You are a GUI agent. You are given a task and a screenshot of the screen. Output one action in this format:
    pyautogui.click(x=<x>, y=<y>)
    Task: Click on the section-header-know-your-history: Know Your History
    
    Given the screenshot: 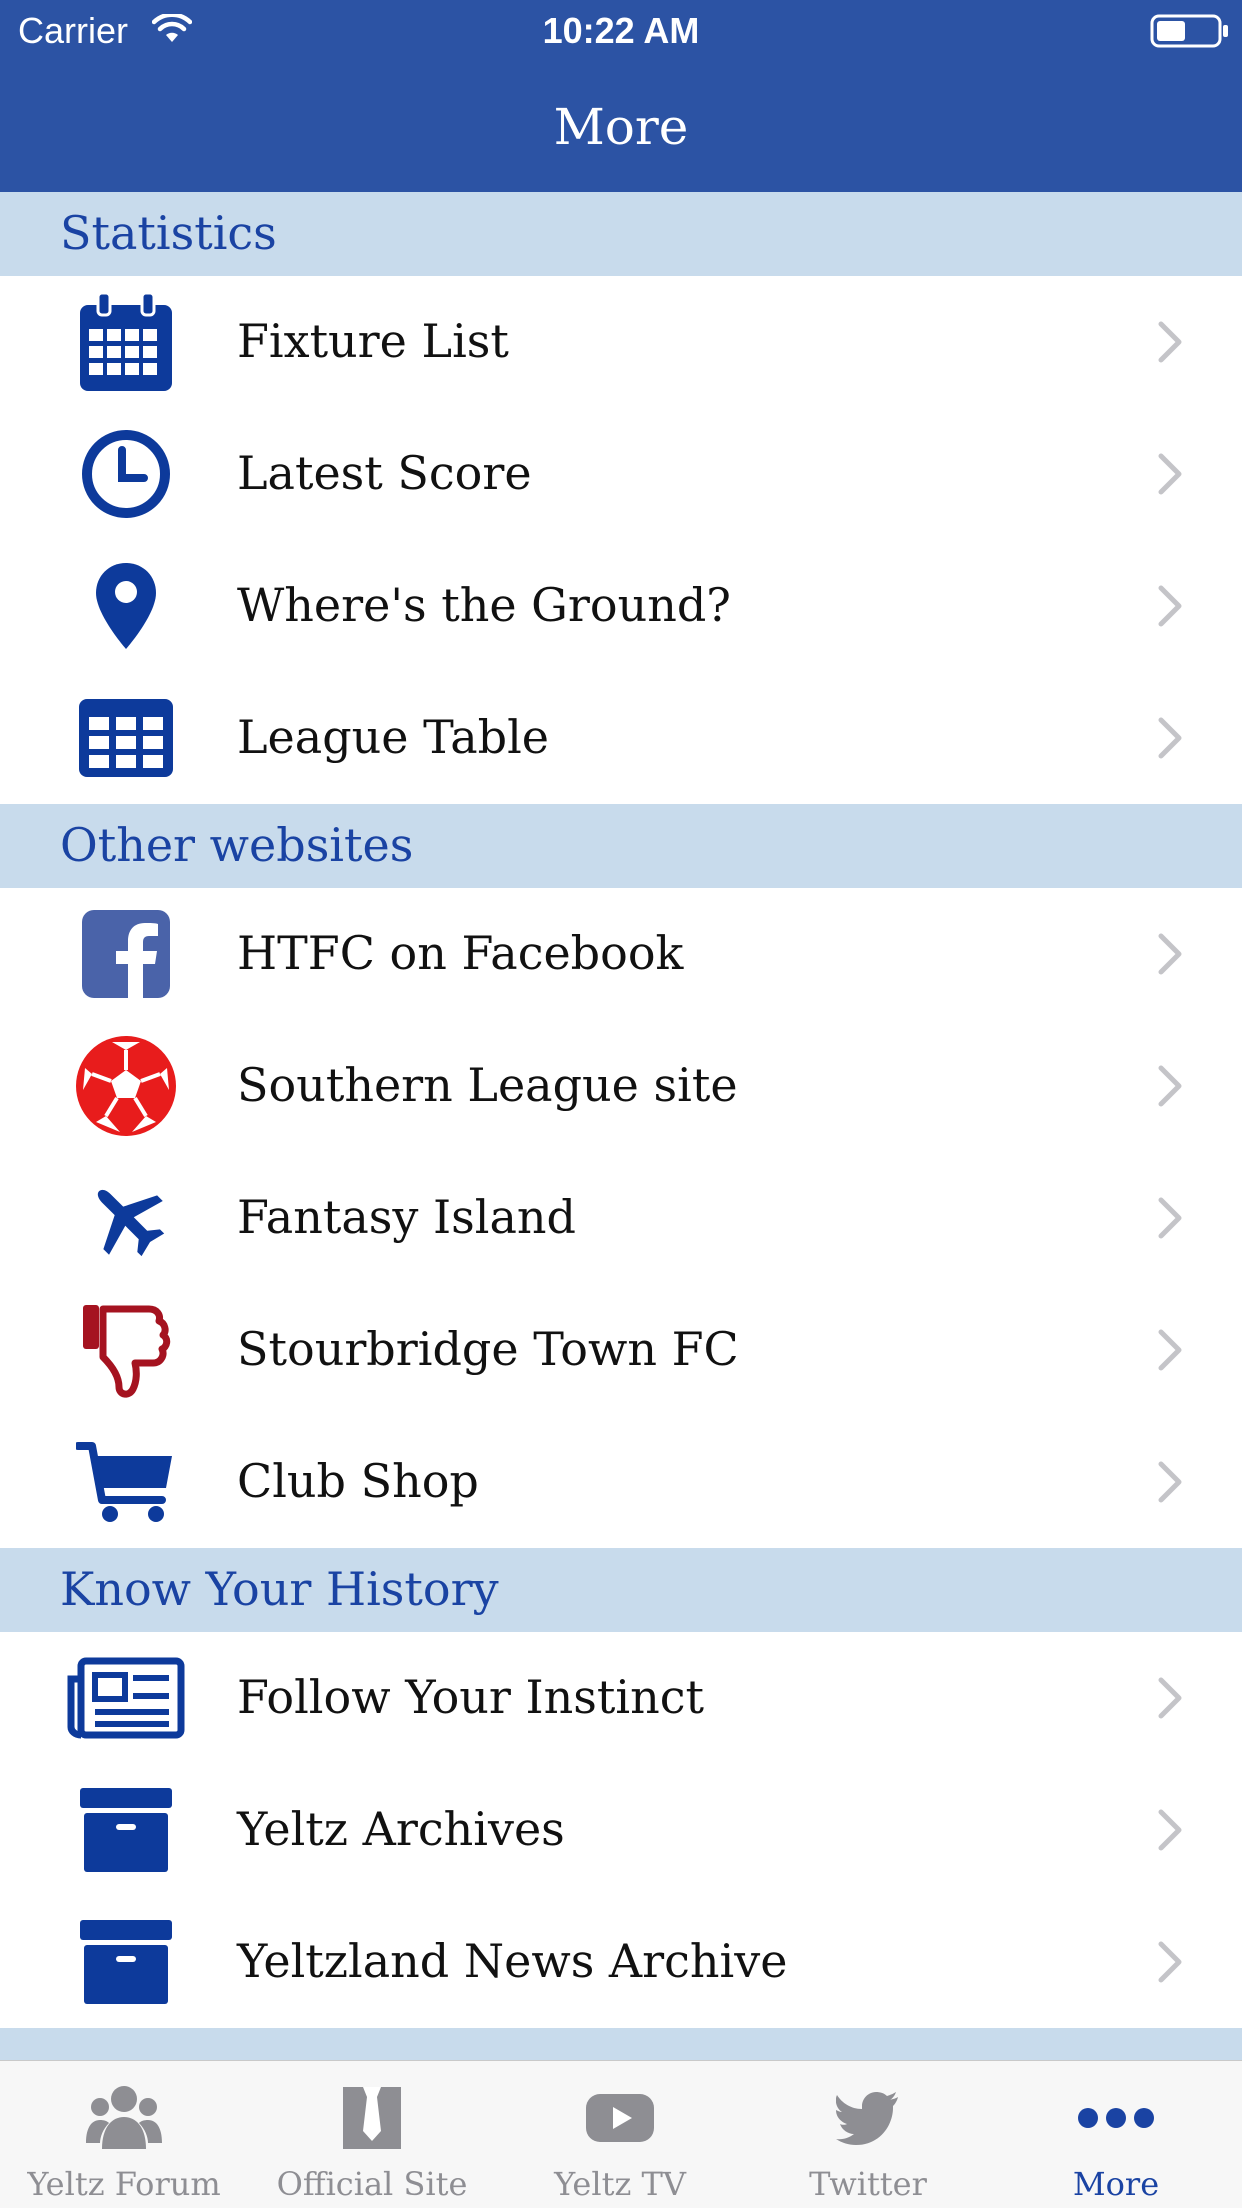 What is the action you would take?
    pyautogui.click(x=621, y=1590)
    